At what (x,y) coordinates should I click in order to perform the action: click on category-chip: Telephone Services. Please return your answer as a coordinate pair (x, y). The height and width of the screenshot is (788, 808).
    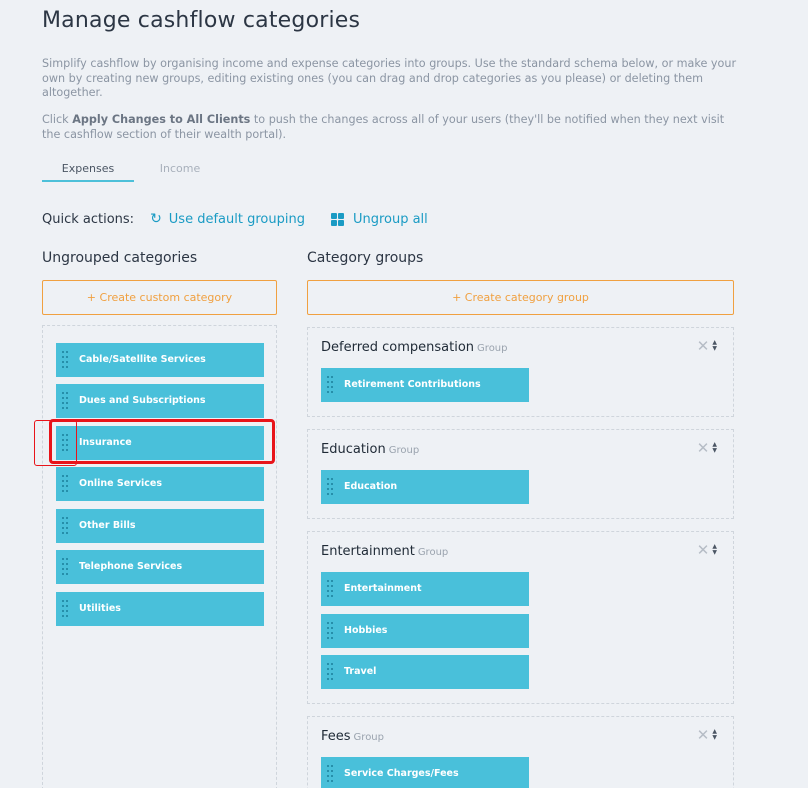
    Looking at the image, I should click on (160, 567).